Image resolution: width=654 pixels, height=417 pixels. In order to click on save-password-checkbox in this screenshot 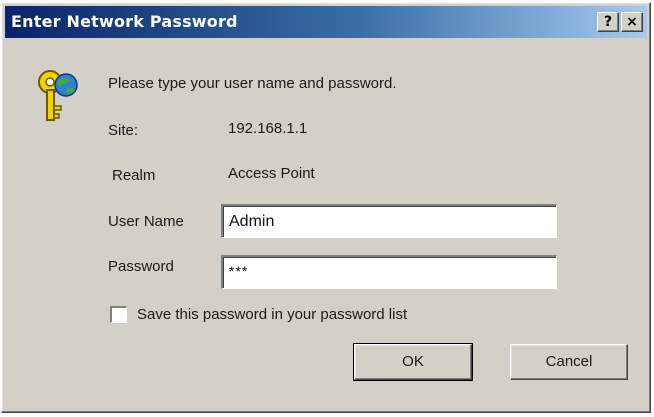, I will do `click(118, 314)`.